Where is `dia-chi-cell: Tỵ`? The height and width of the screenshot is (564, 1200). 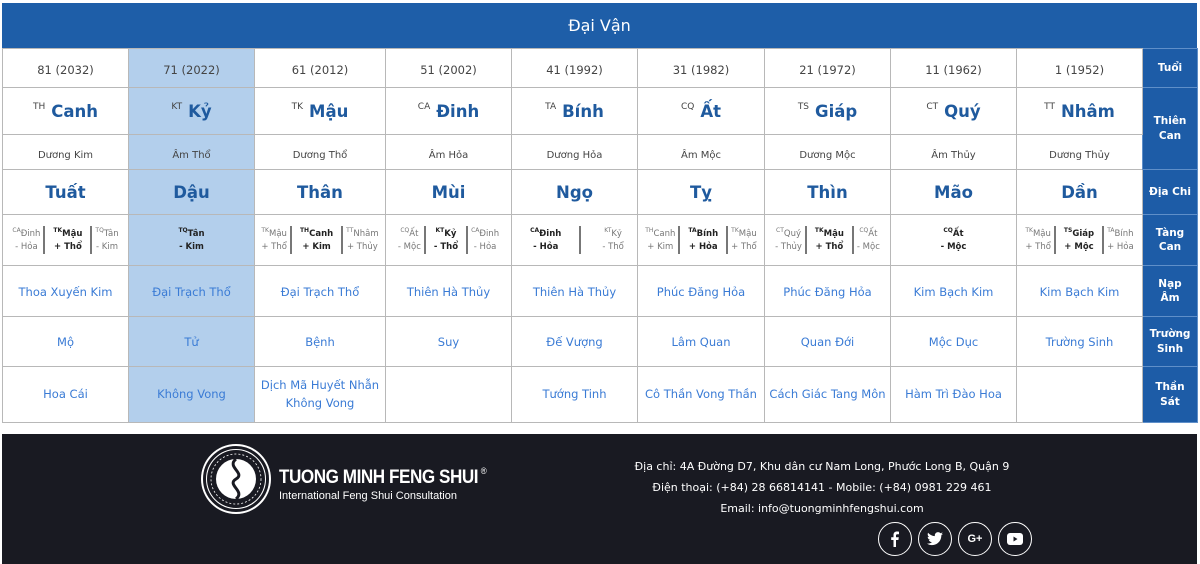 dia-chi-cell: Tỵ is located at coordinates (701, 192).